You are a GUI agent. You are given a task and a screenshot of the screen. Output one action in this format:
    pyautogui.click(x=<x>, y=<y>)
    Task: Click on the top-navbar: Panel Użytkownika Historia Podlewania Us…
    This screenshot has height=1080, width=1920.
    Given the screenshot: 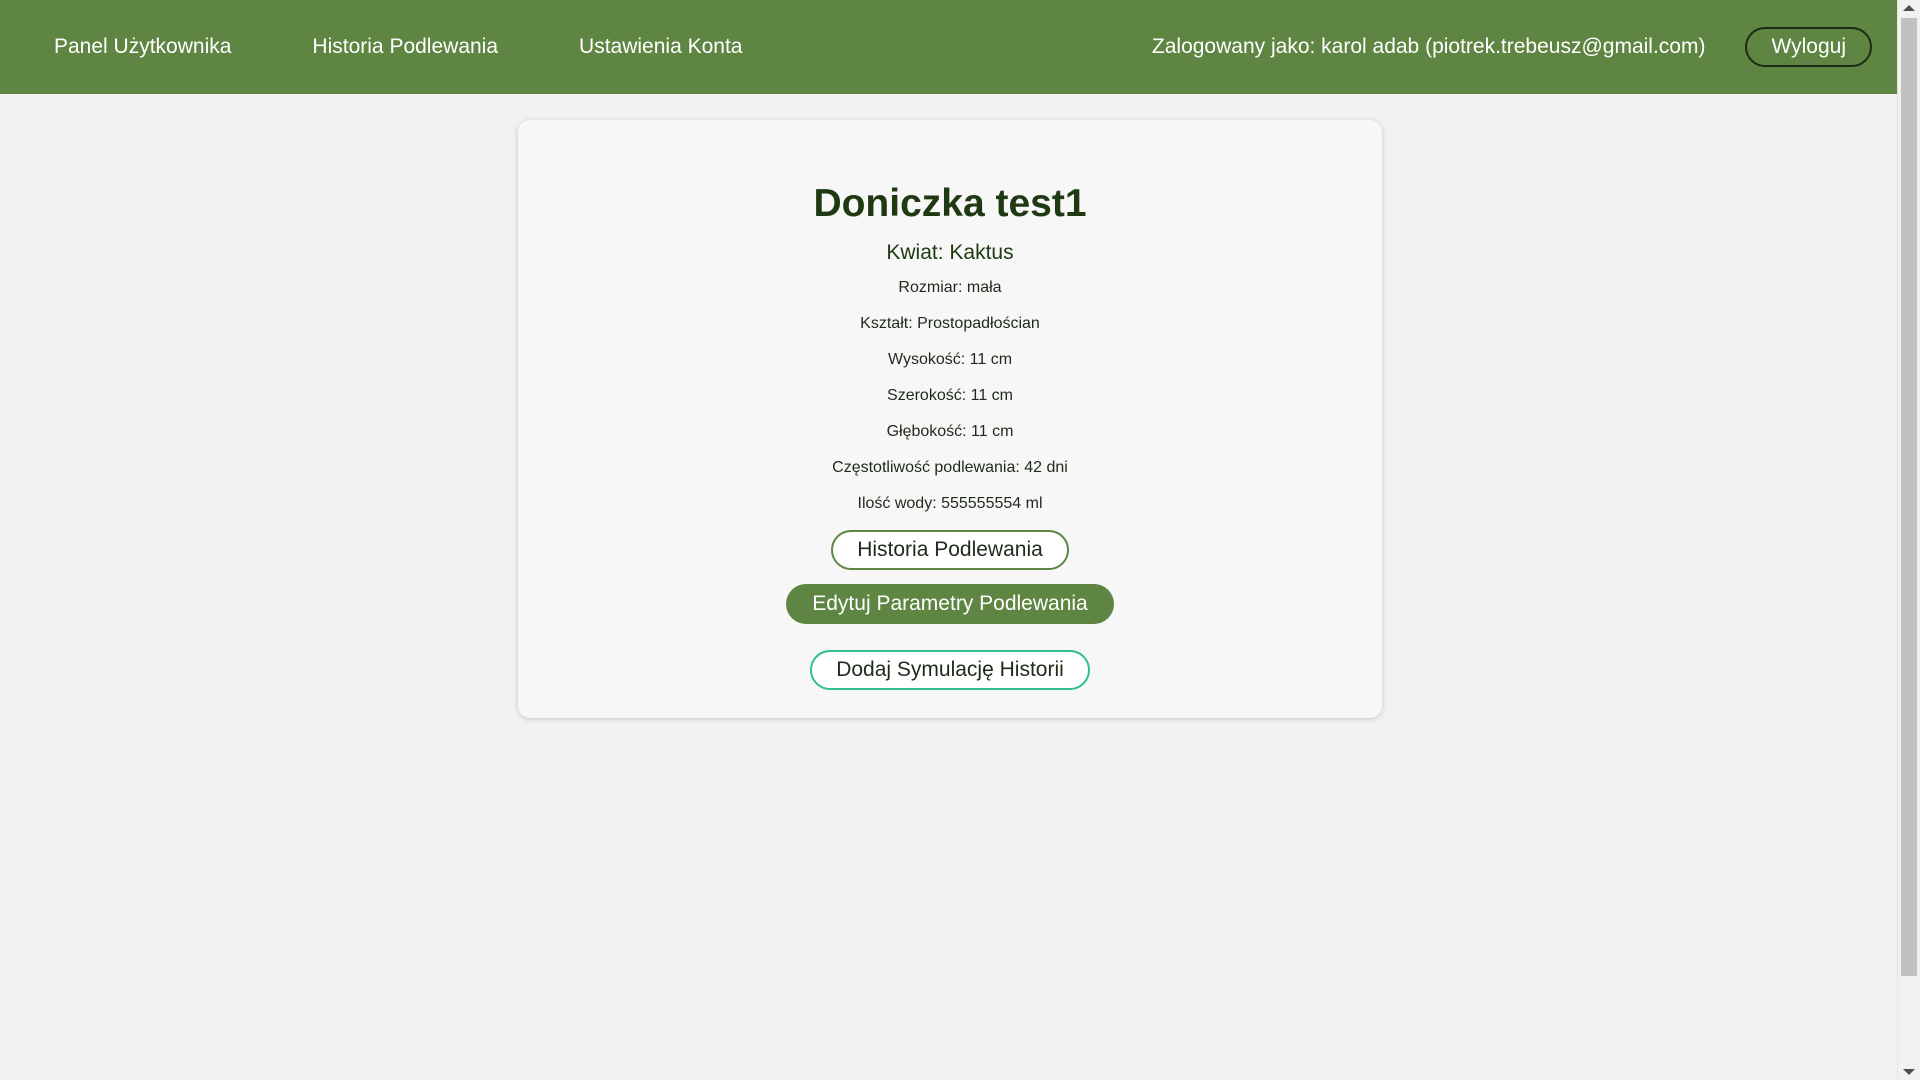 What is the action you would take?
    pyautogui.click(x=949, y=47)
    